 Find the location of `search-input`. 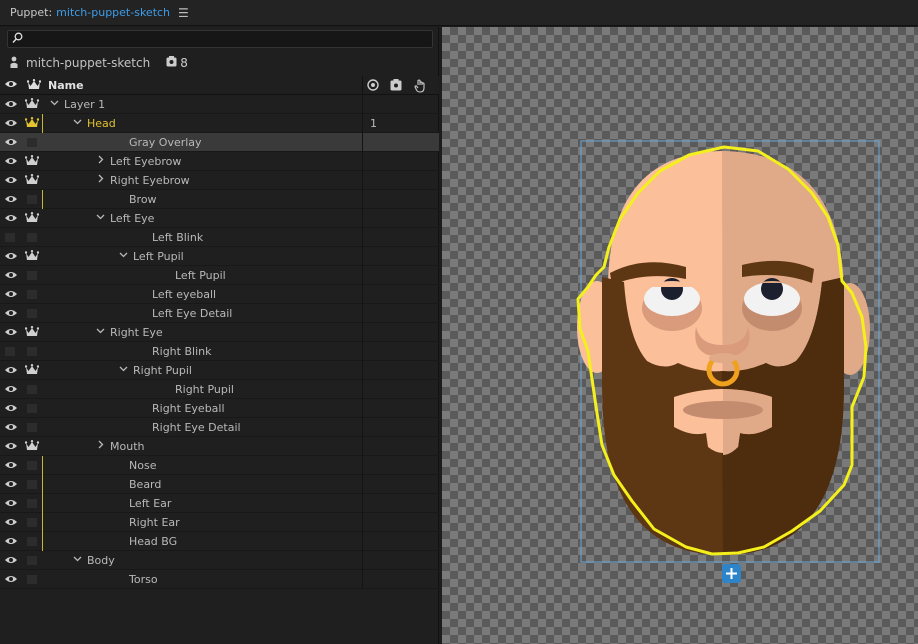

search-input is located at coordinates (220, 39).